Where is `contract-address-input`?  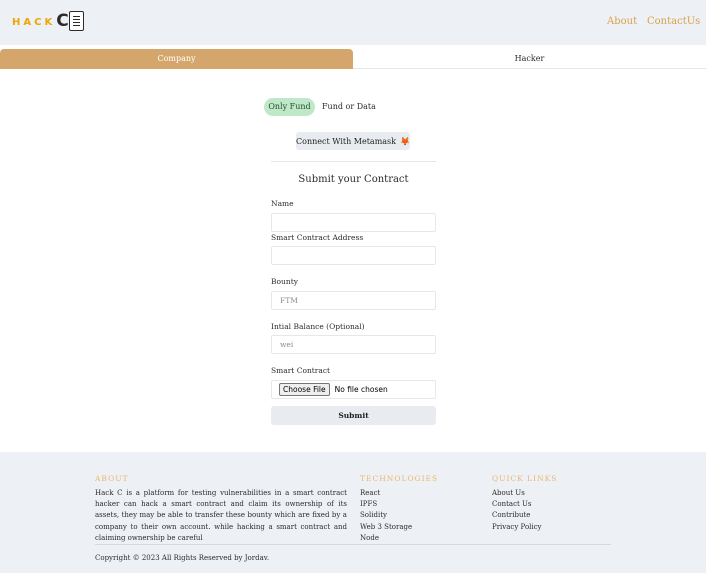 contract-address-input is located at coordinates (353, 255).